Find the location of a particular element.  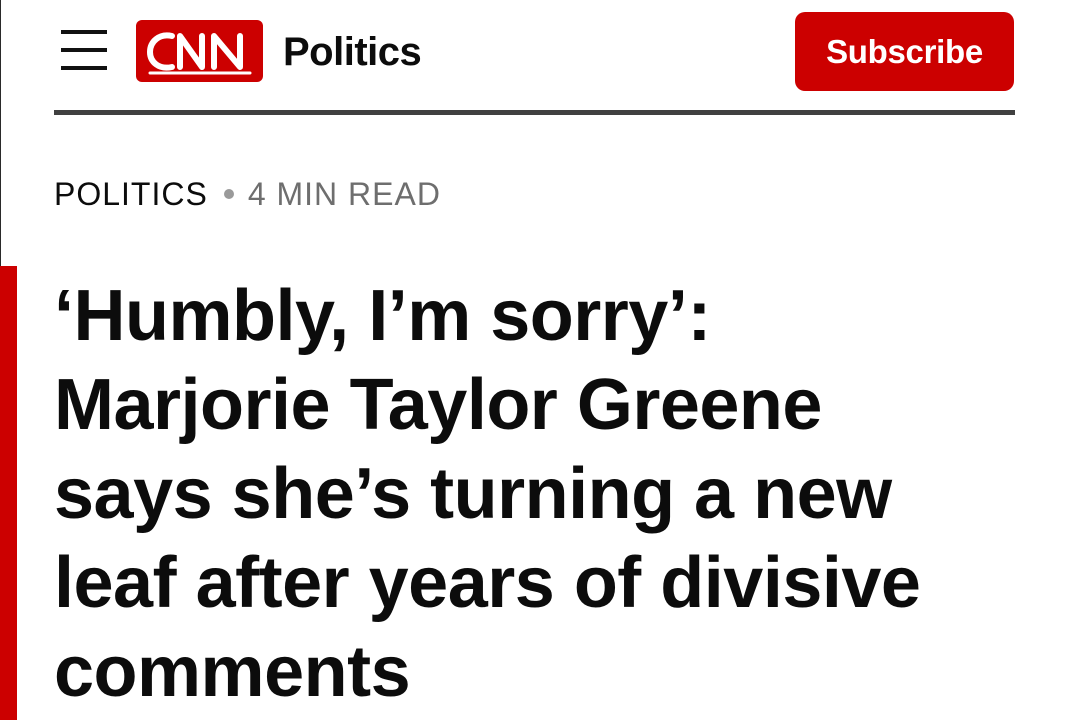

headline-line: leaf after years of divisive is located at coordinates (487, 583).